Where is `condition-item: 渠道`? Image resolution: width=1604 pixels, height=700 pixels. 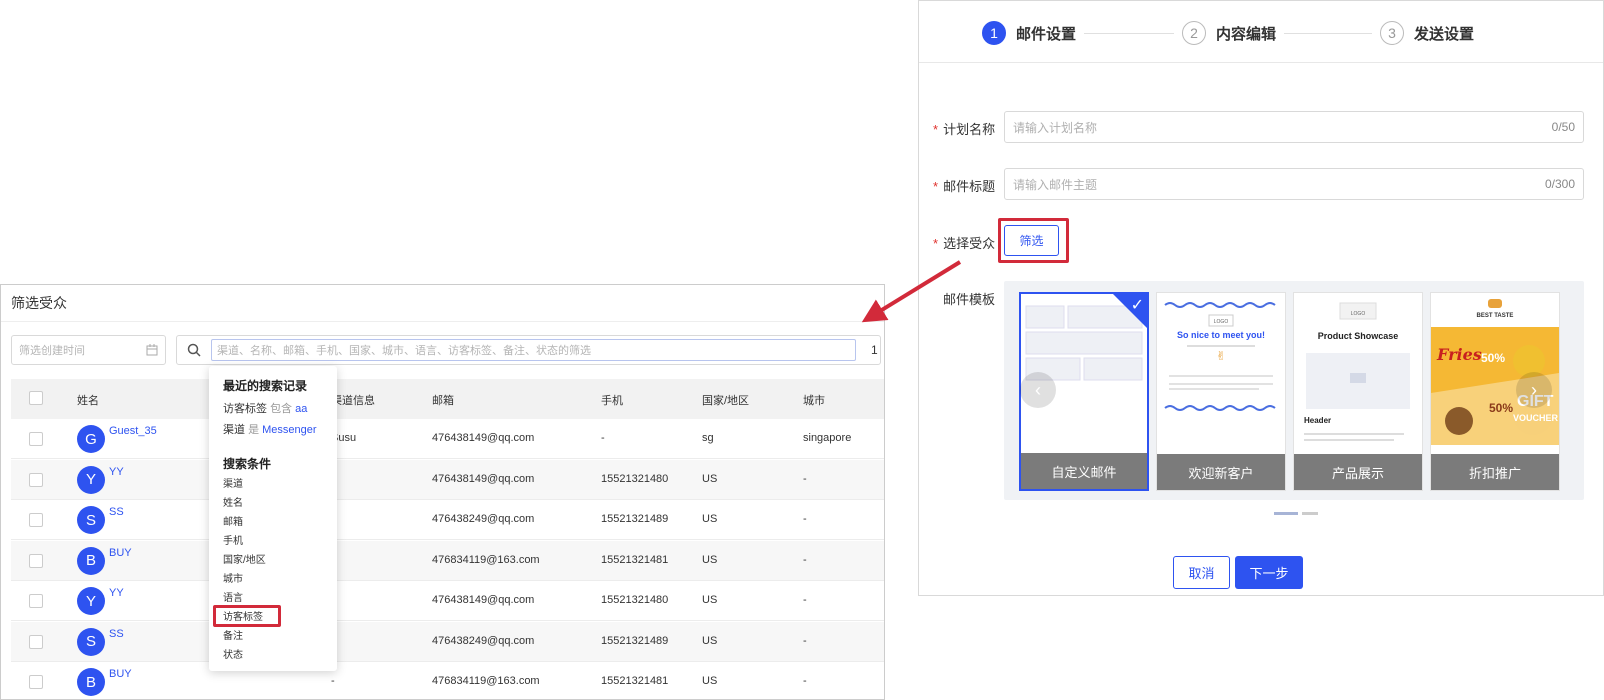 condition-item: 渠道 is located at coordinates (233, 482).